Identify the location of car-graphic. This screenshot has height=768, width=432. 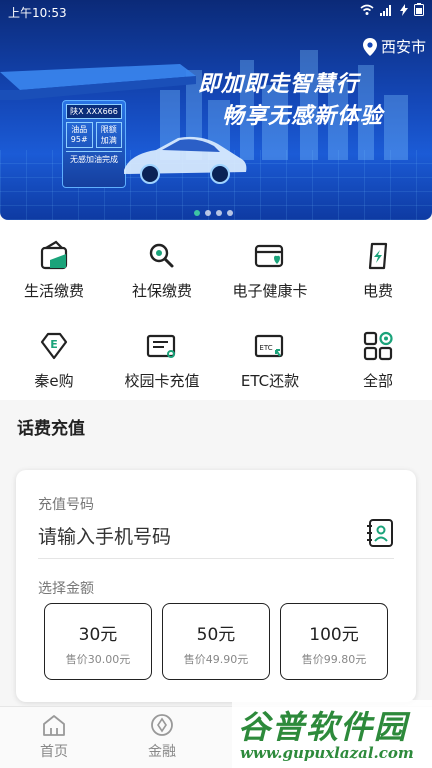
(185, 160).